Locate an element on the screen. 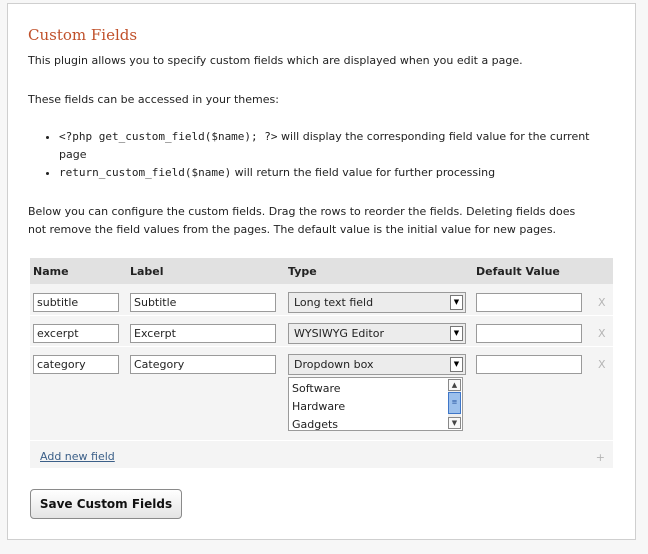 The image size is (648, 554). dropdown-option-hardware: Hardware is located at coordinates (318, 406).